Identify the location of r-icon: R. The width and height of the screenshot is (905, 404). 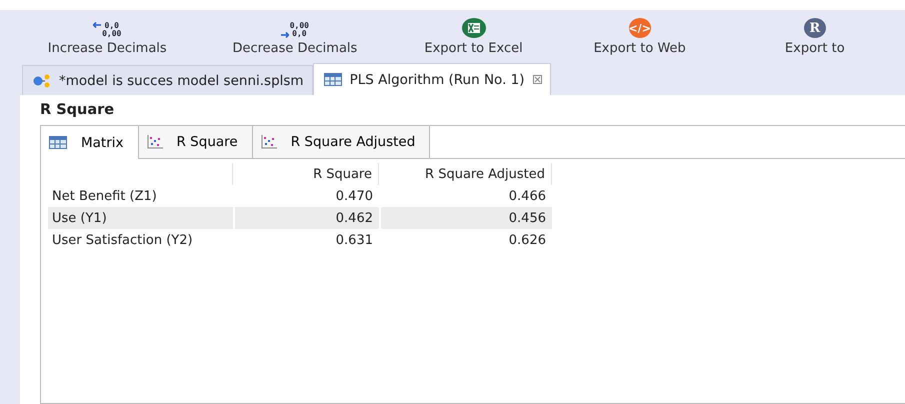
(815, 28).